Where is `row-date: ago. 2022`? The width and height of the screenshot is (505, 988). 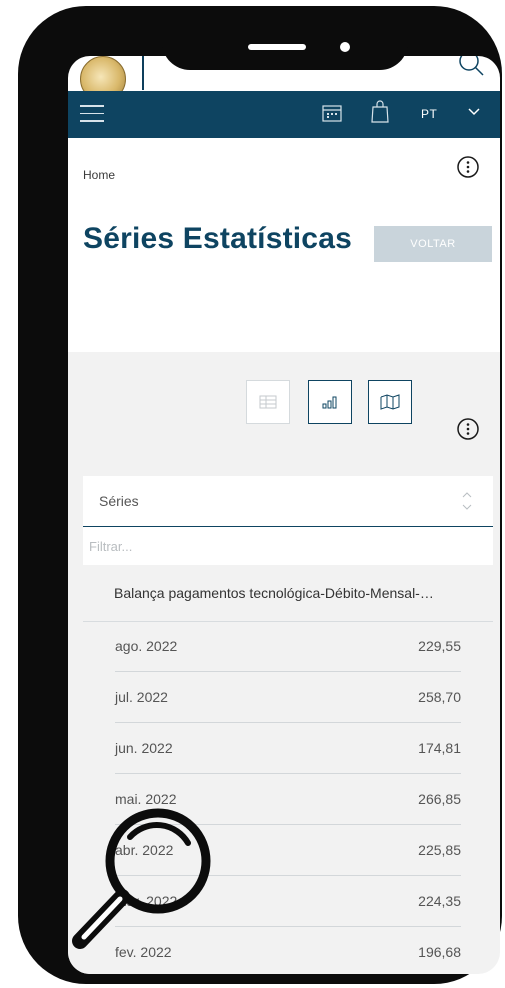
row-date: ago. 2022 is located at coordinates (146, 646).